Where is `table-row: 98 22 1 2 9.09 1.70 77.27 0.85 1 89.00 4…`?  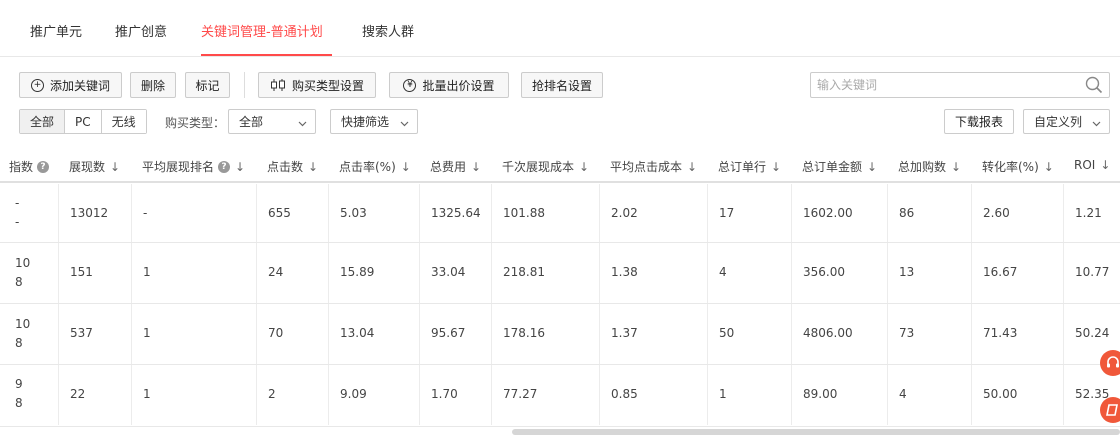 table-row: 98 22 1 2 9.09 1.70 77.27 0.85 1 89.00 4… is located at coordinates (560, 396).